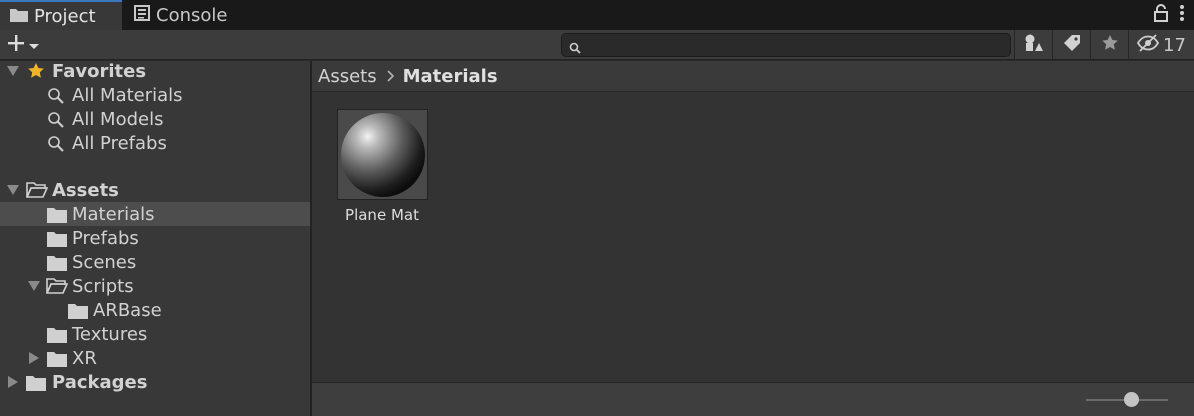 This screenshot has width=1194, height=416. I want to click on tree-item-label: Textures, so click(110, 334).